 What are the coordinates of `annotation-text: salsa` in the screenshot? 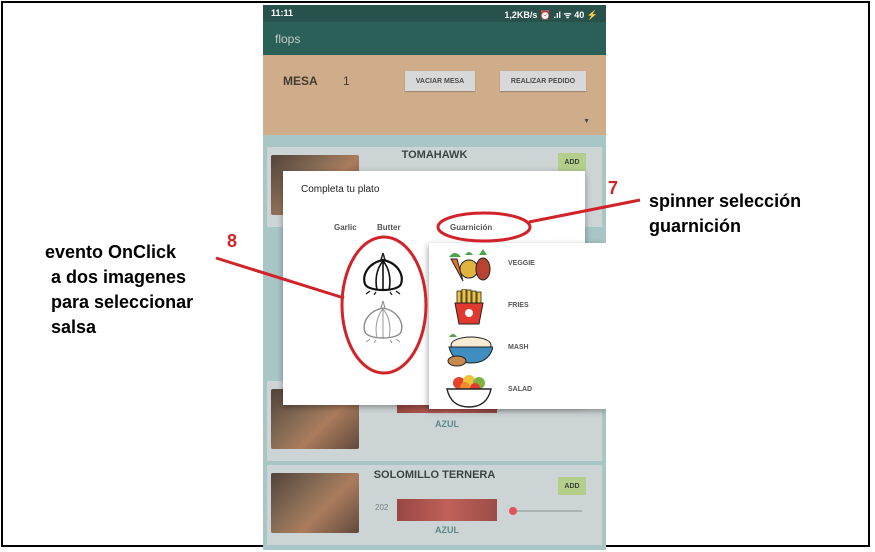 It's located at (74, 327).